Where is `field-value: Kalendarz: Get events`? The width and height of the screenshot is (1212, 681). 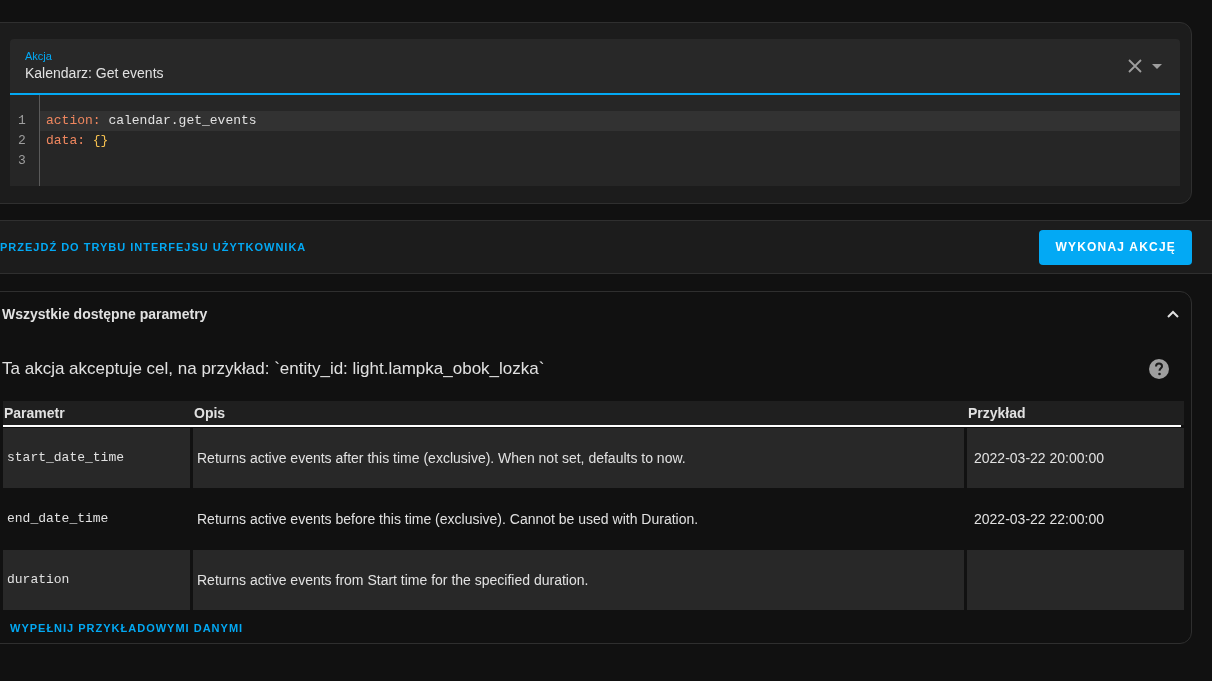 field-value: Kalendarz: Get events is located at coordinates (95, 73).